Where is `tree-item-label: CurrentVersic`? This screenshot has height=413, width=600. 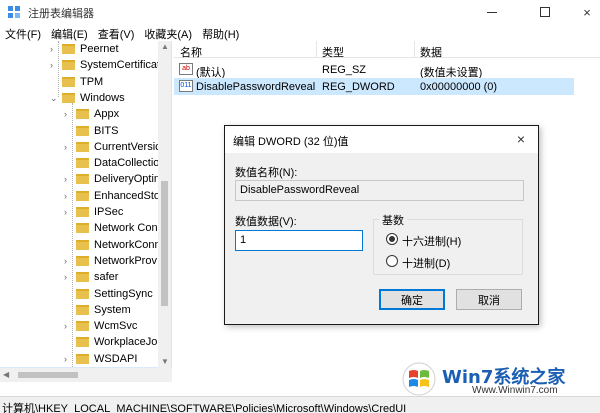 tree-item-label: CurrentVersic is located at coordinates (127, 146).